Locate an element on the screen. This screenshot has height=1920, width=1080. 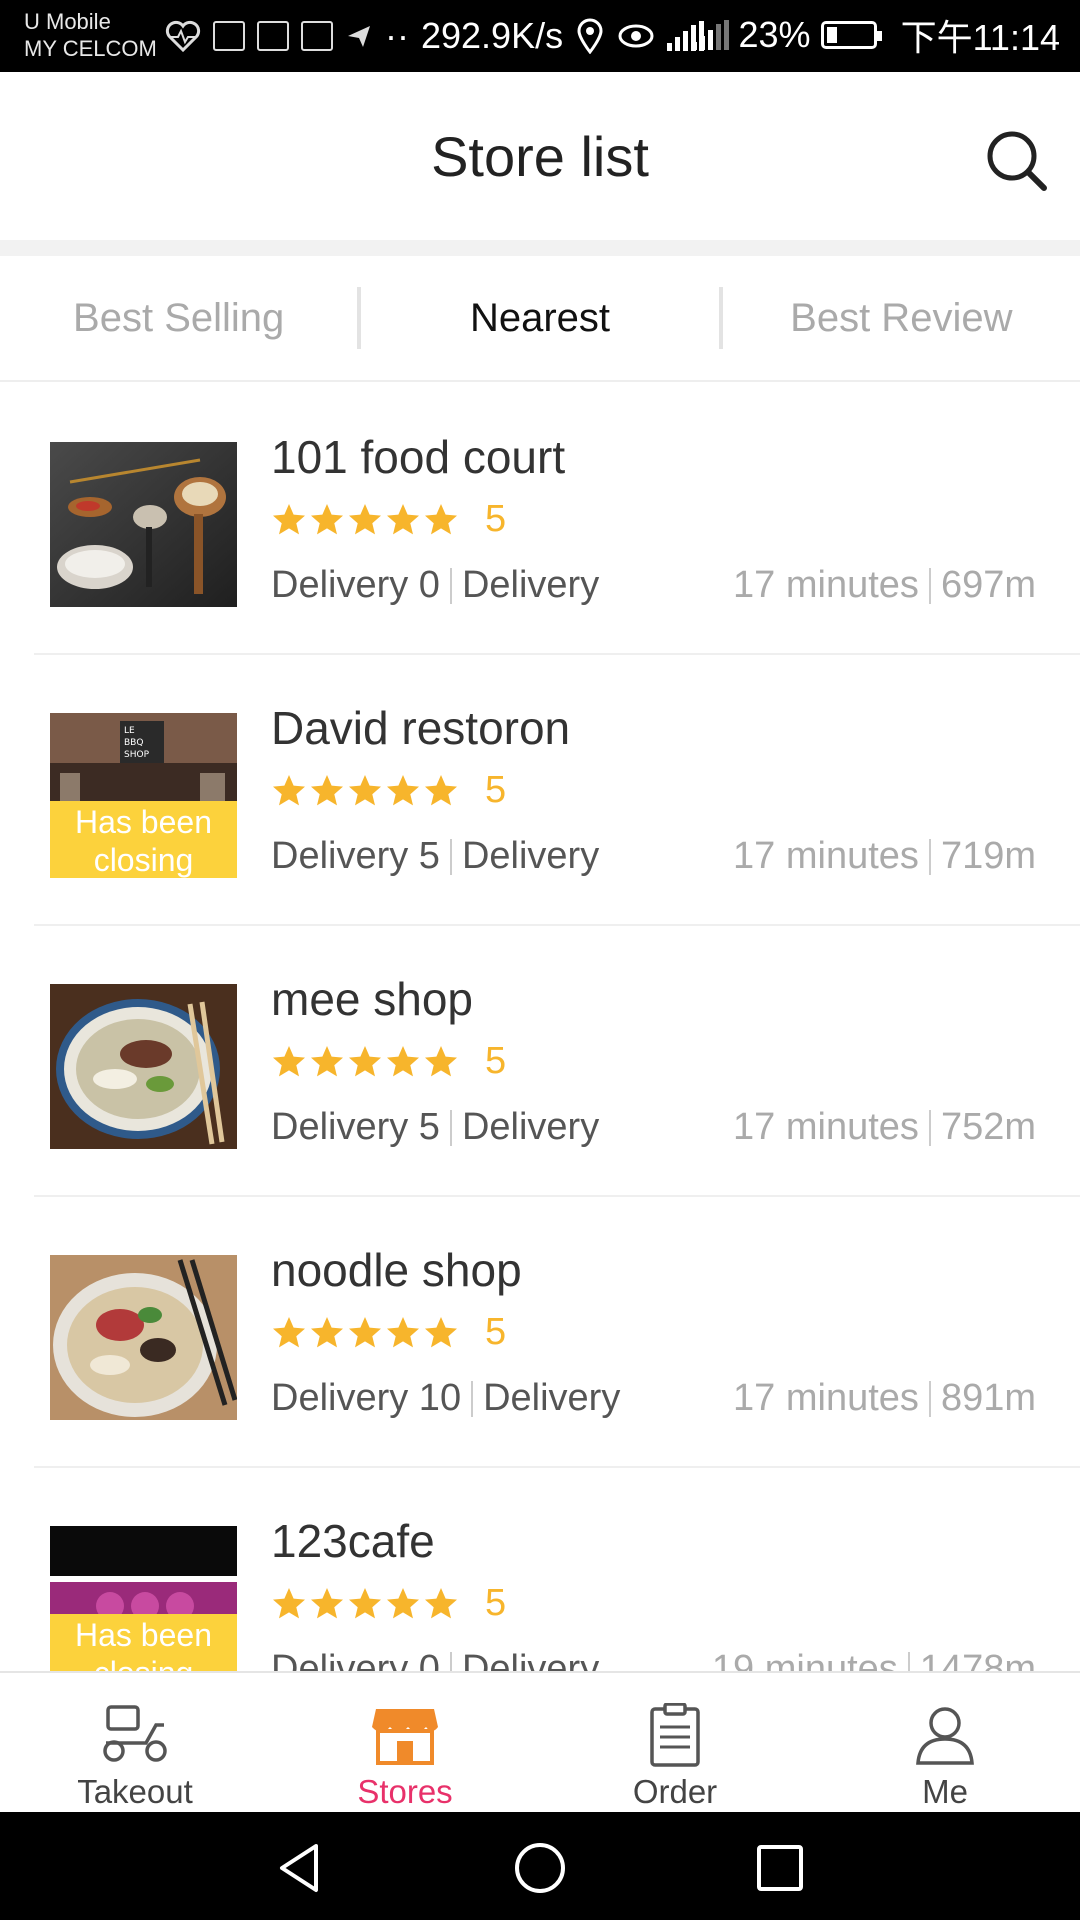
time-distance: 17 minutes 719m is located at coordinates (884, 856).